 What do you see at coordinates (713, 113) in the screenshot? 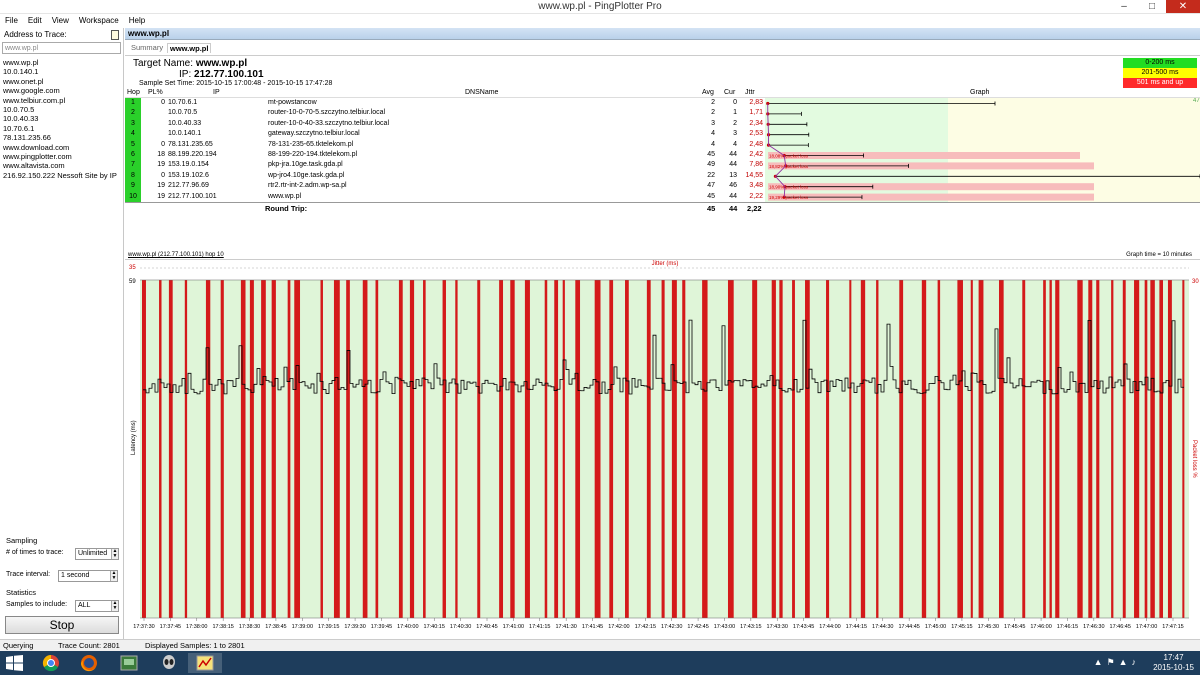
I see `hop-avg: 2` at bounding box center [713, 113].